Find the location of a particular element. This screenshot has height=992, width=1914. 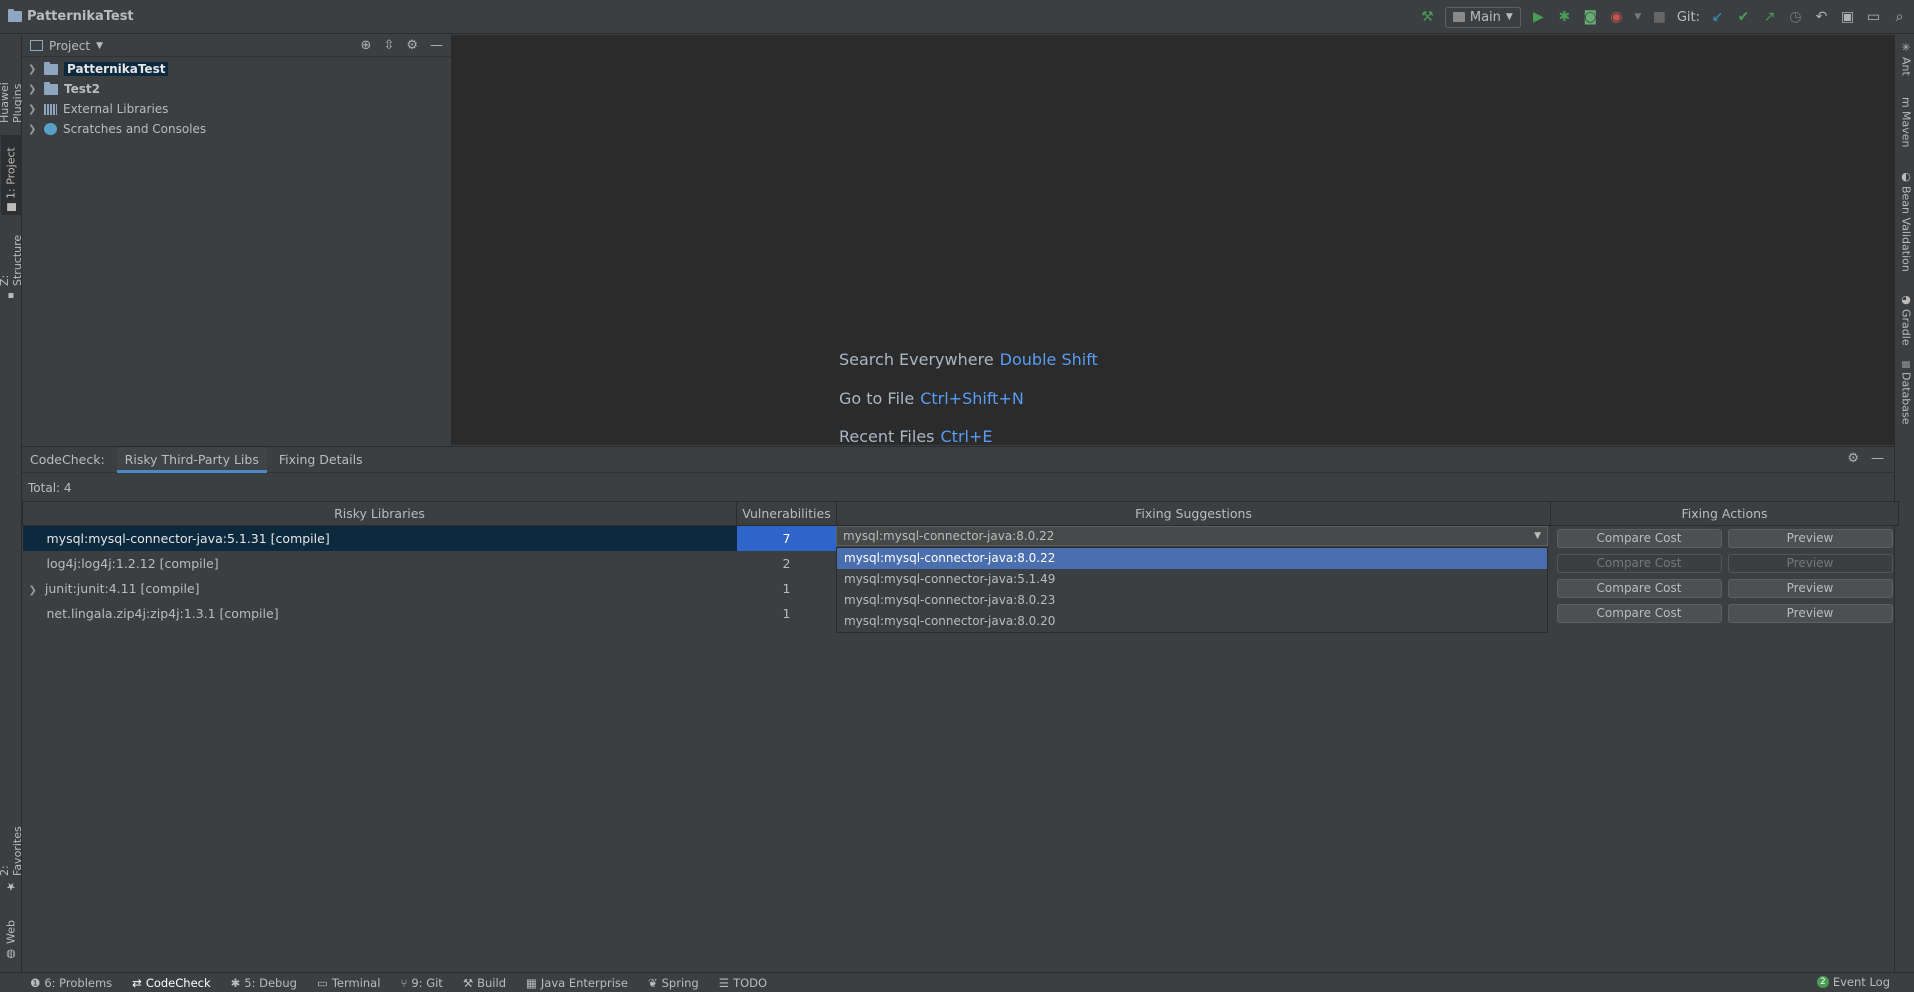

codecheck-icon: ⇄ is located at coordinates (137, 982).